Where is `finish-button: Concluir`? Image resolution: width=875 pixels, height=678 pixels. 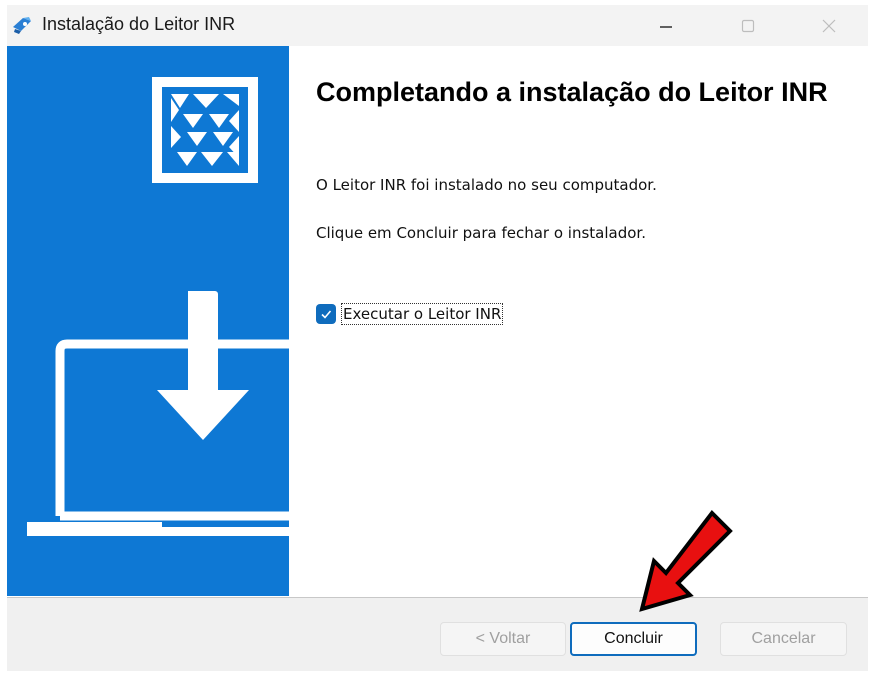
finish-button: Concluir is located at coordinates (633, 639).